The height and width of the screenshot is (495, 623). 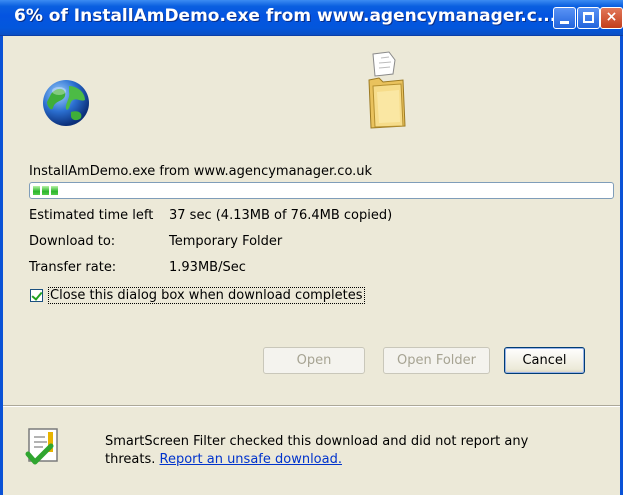 I want to click on maximize-button, so click(x=588, y=18).